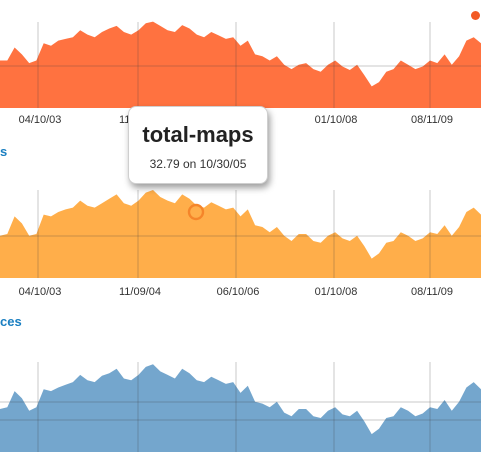 The image size is (481, 452). Describe the element at coordinates (40, 120) in the screenshot. I see `x-tick-label: 04/10/03` at that location.